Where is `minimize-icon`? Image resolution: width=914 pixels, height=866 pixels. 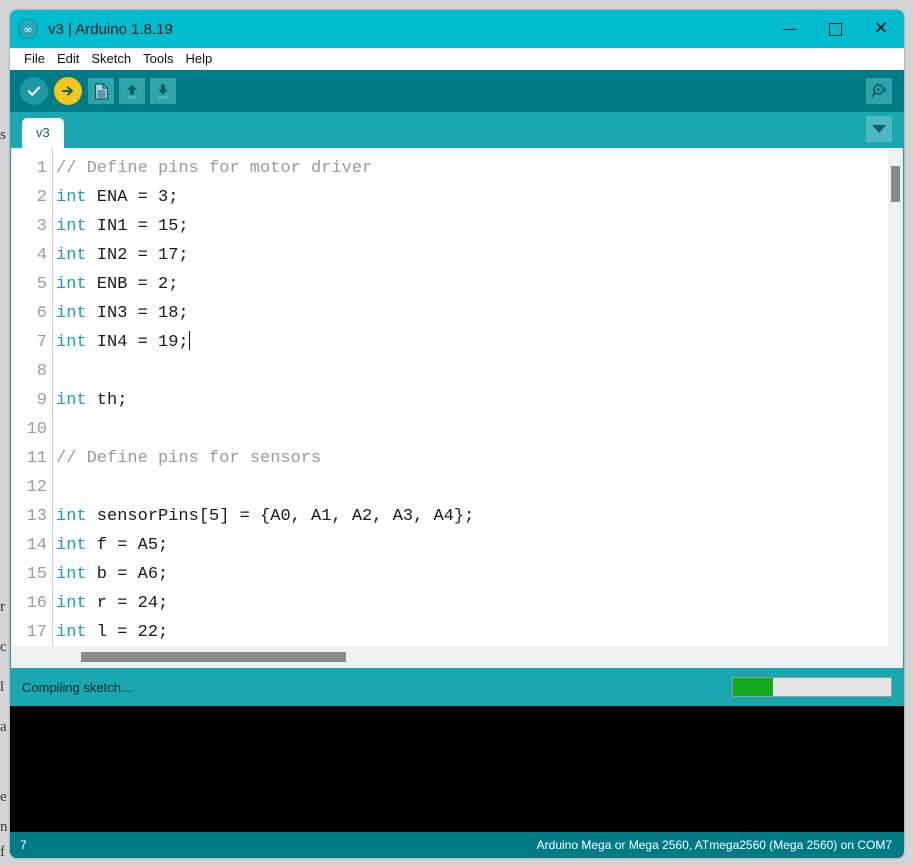 minimize-icon is located at coordinates (789, 29).